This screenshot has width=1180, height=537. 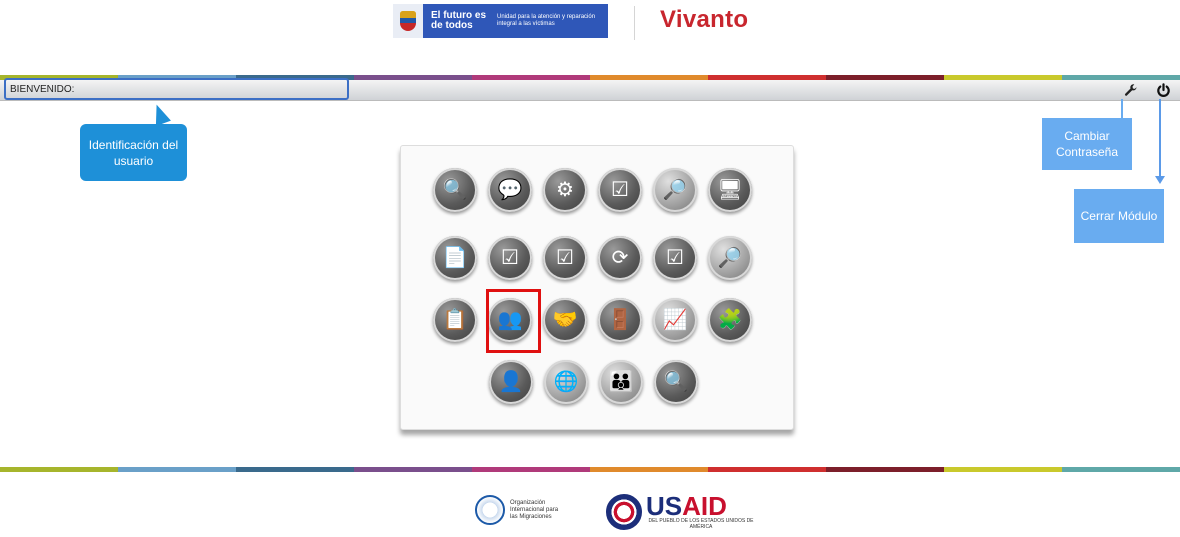 I want to click on module-button: 🚪, so click(x=620, y=320).